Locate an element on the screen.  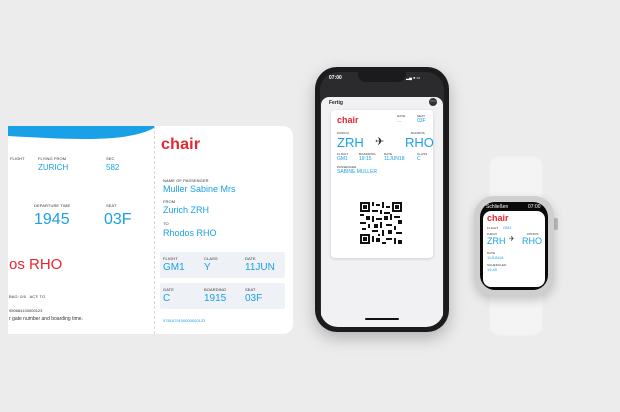
barcode-icon is located at coordinates (381, 223).